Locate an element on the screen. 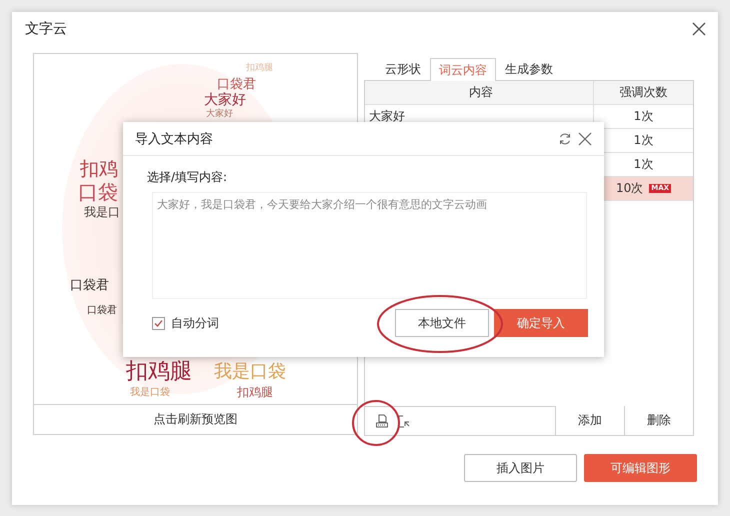  field-label: 选择/填写内容: is located at coordinates (187, 177).